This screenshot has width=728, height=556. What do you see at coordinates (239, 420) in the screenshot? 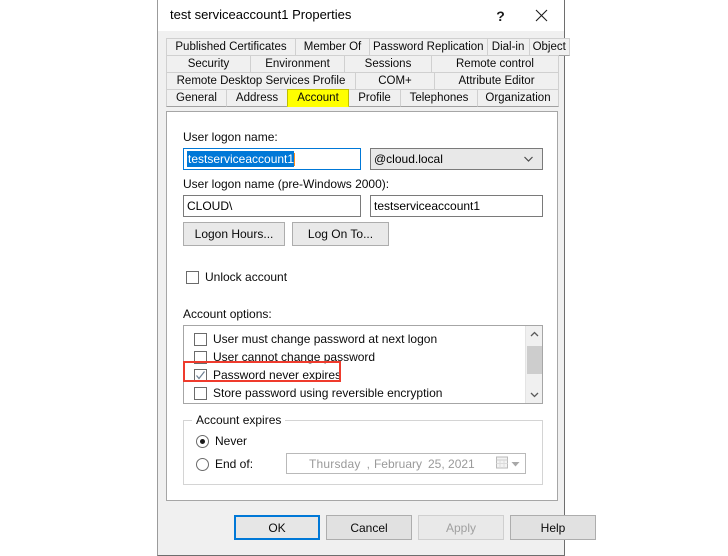
I see `account-expires-legend: Account expires` at bounding box center [239, 420].